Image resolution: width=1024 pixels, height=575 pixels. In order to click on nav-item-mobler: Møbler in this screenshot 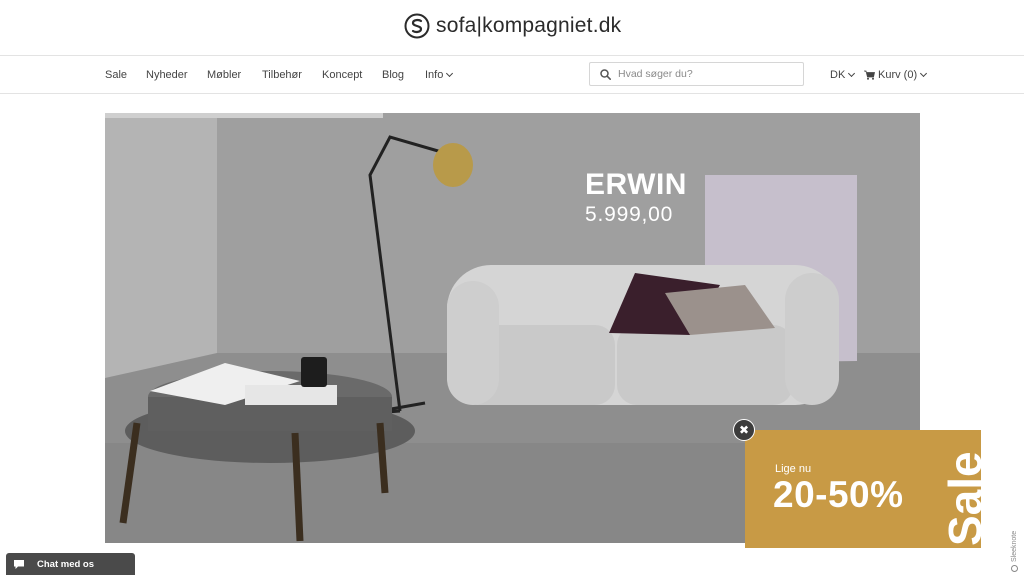, I will do `click(224, 75)`.